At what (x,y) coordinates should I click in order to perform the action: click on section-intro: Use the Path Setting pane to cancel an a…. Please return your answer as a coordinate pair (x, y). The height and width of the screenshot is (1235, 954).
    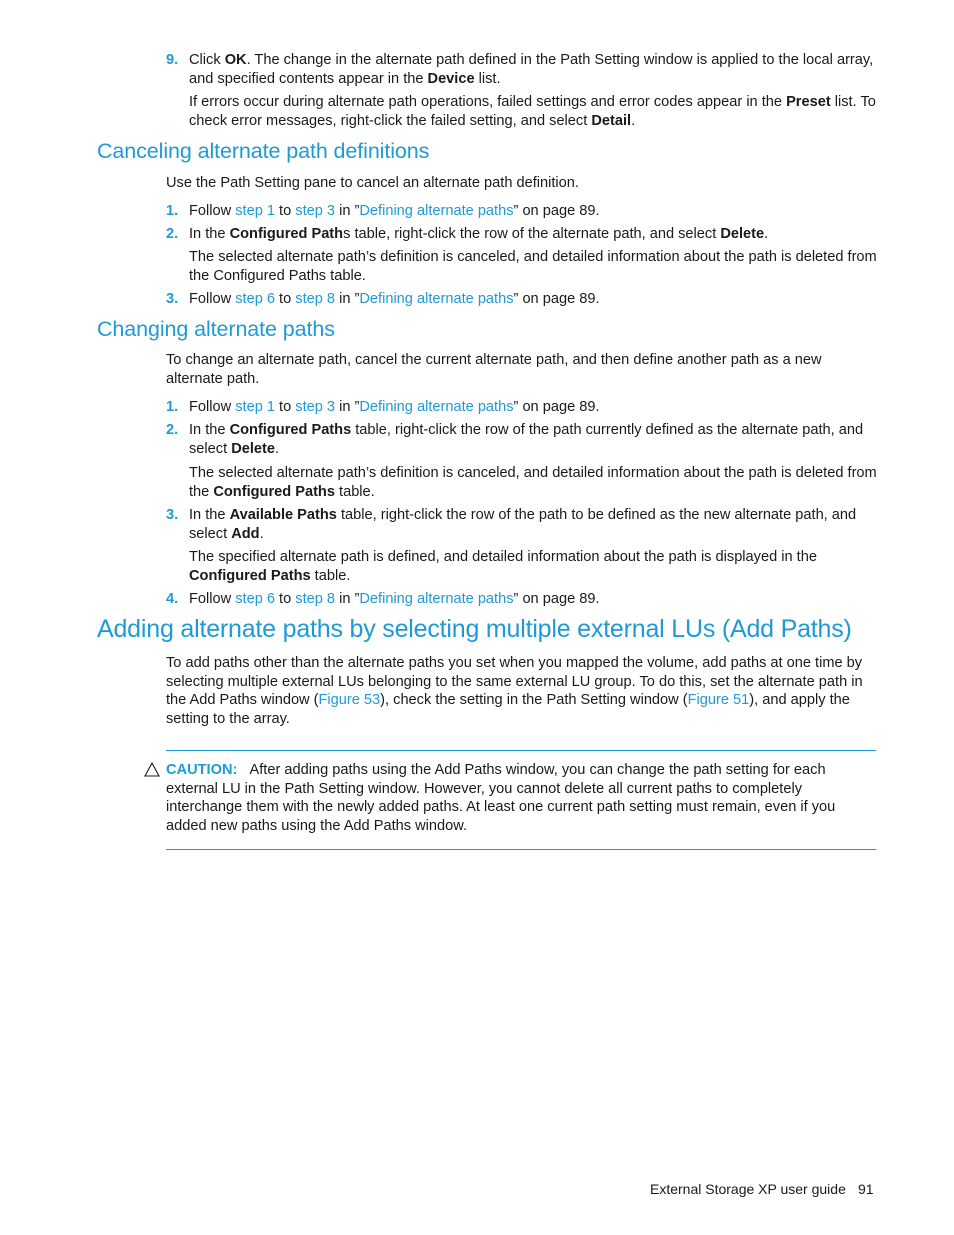
    Looking at the image, I should click on (372, 183).